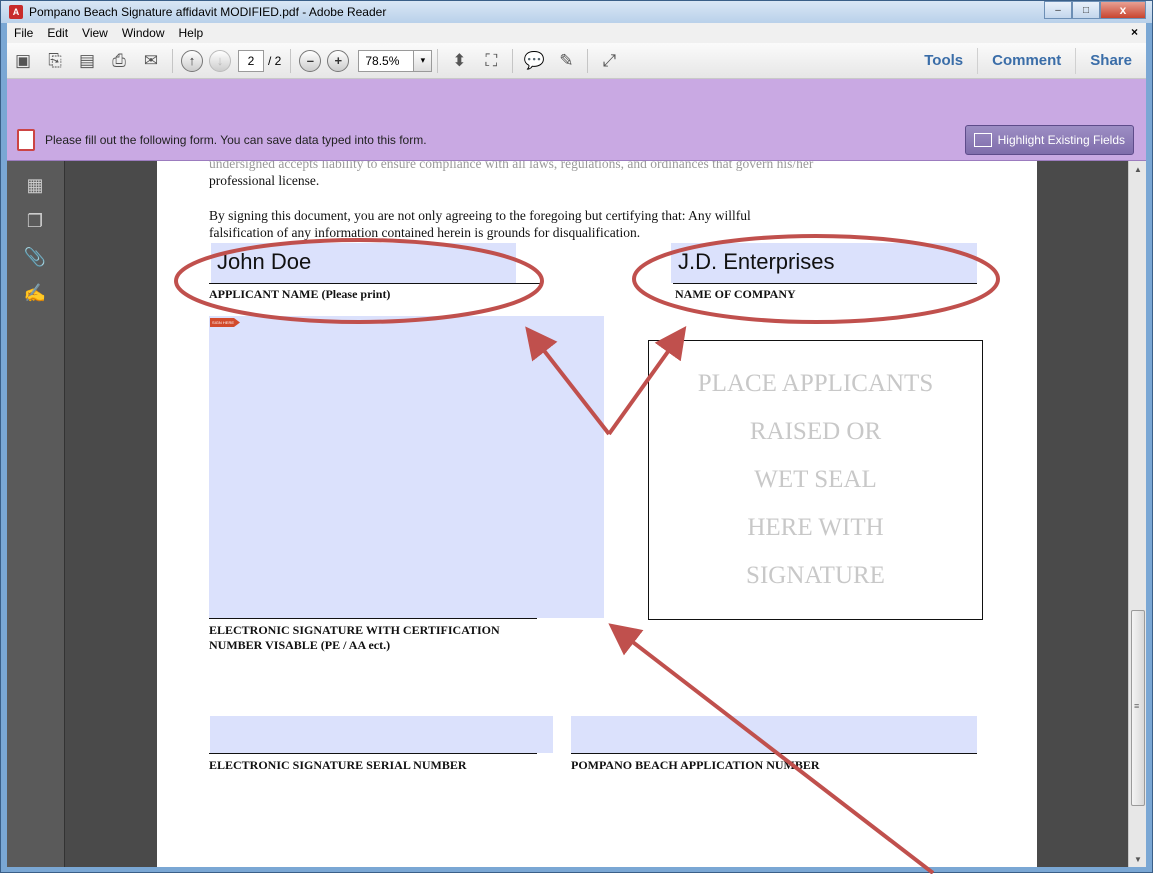  I want to click on applicant-name-value: John Doe, so click(264, 261).